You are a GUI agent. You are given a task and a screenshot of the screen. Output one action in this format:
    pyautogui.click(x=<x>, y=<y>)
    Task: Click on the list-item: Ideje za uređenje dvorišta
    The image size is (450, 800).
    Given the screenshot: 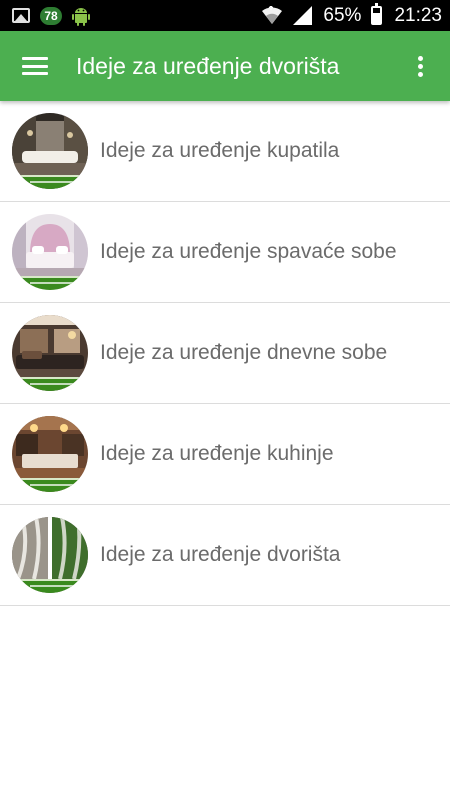 What is the action you would take?
    pyautogui.click(x=225, y=555)
    